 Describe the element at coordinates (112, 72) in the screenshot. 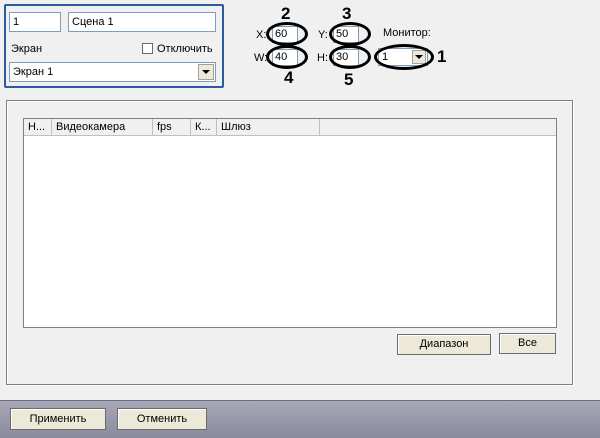

I see `screen-select: Экран 1` at that location.